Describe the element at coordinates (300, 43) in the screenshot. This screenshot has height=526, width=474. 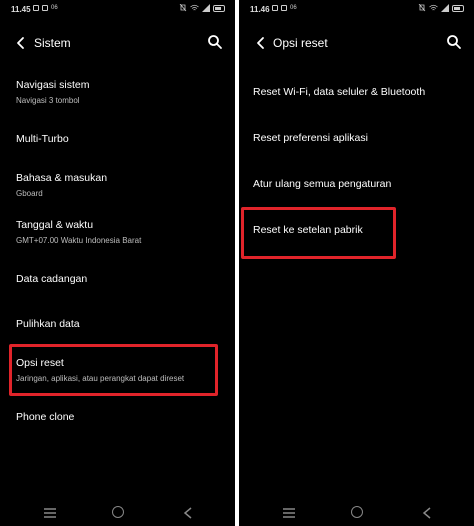
I see `page-title: Opsi reset` at that location.